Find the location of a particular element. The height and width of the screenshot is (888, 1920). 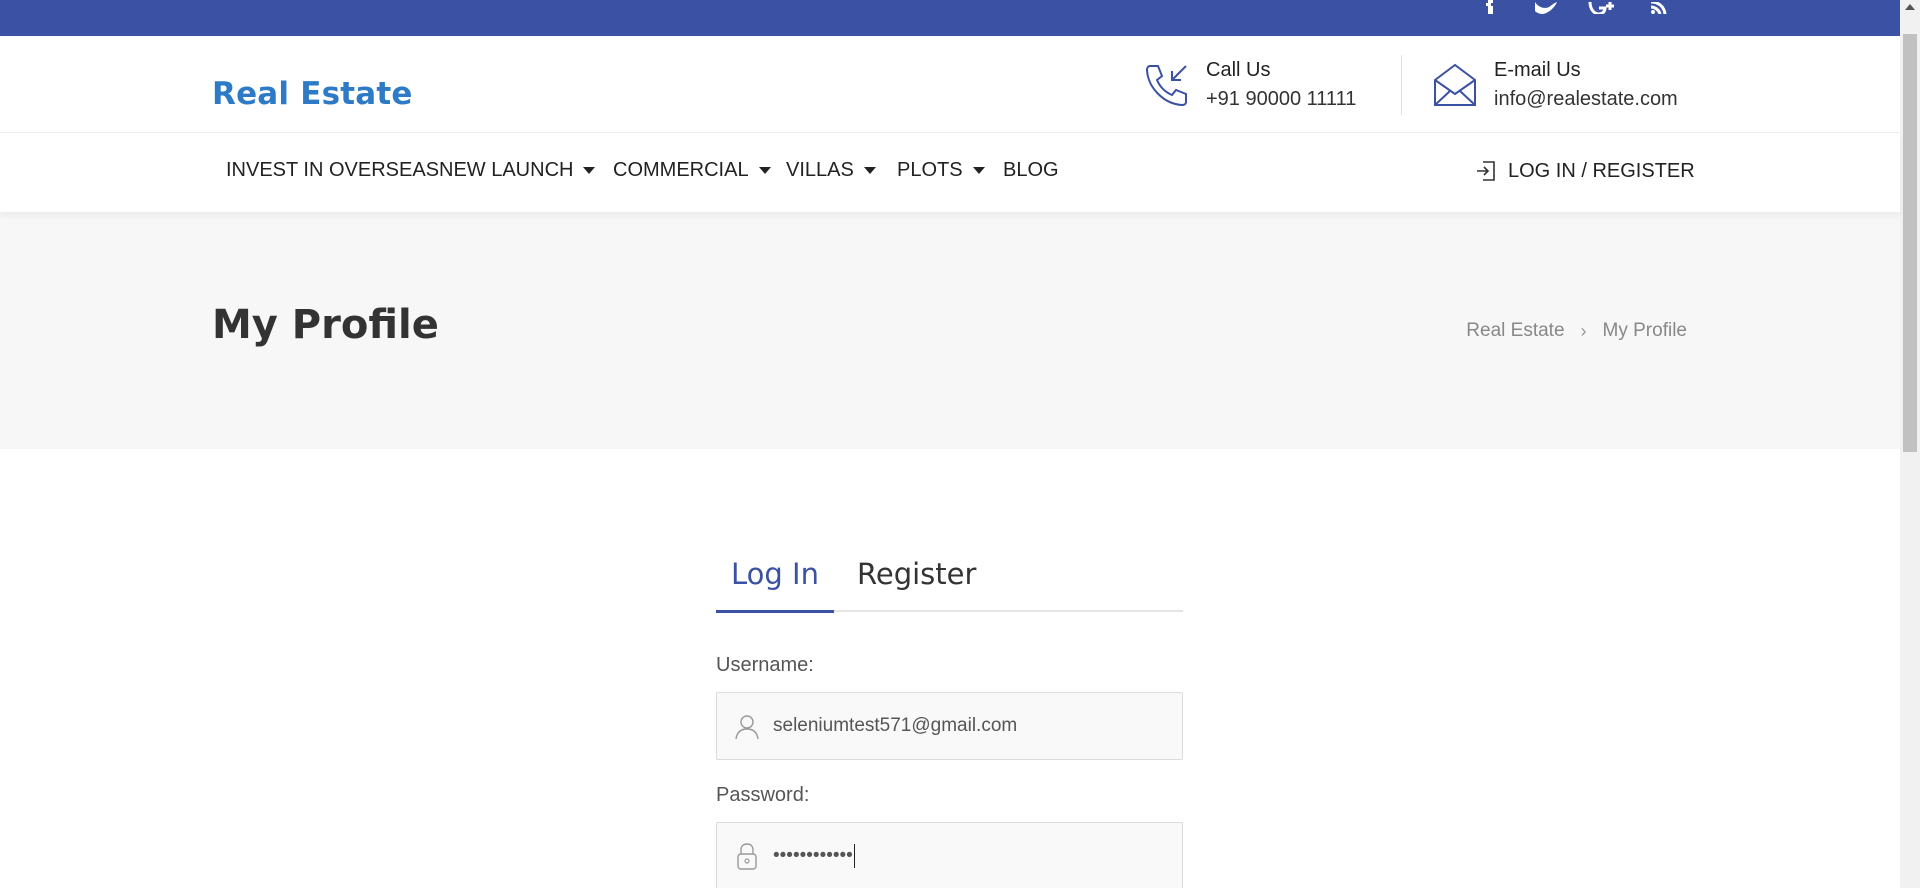

nav-label: NEW LAUNCH is located at coordinates (506, 170).